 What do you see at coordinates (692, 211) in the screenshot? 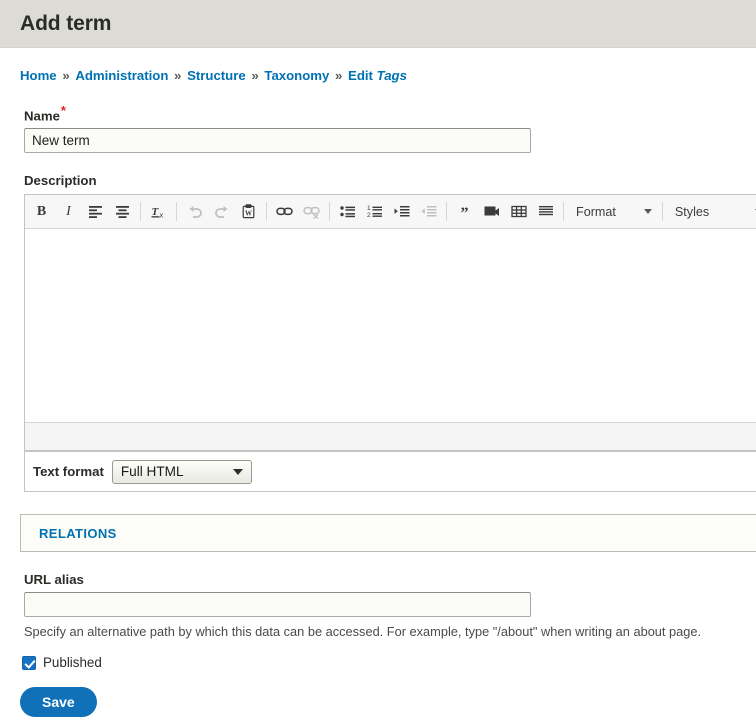
I see `styles-dropdown-label: Styles` at bounding box center [692, 211].